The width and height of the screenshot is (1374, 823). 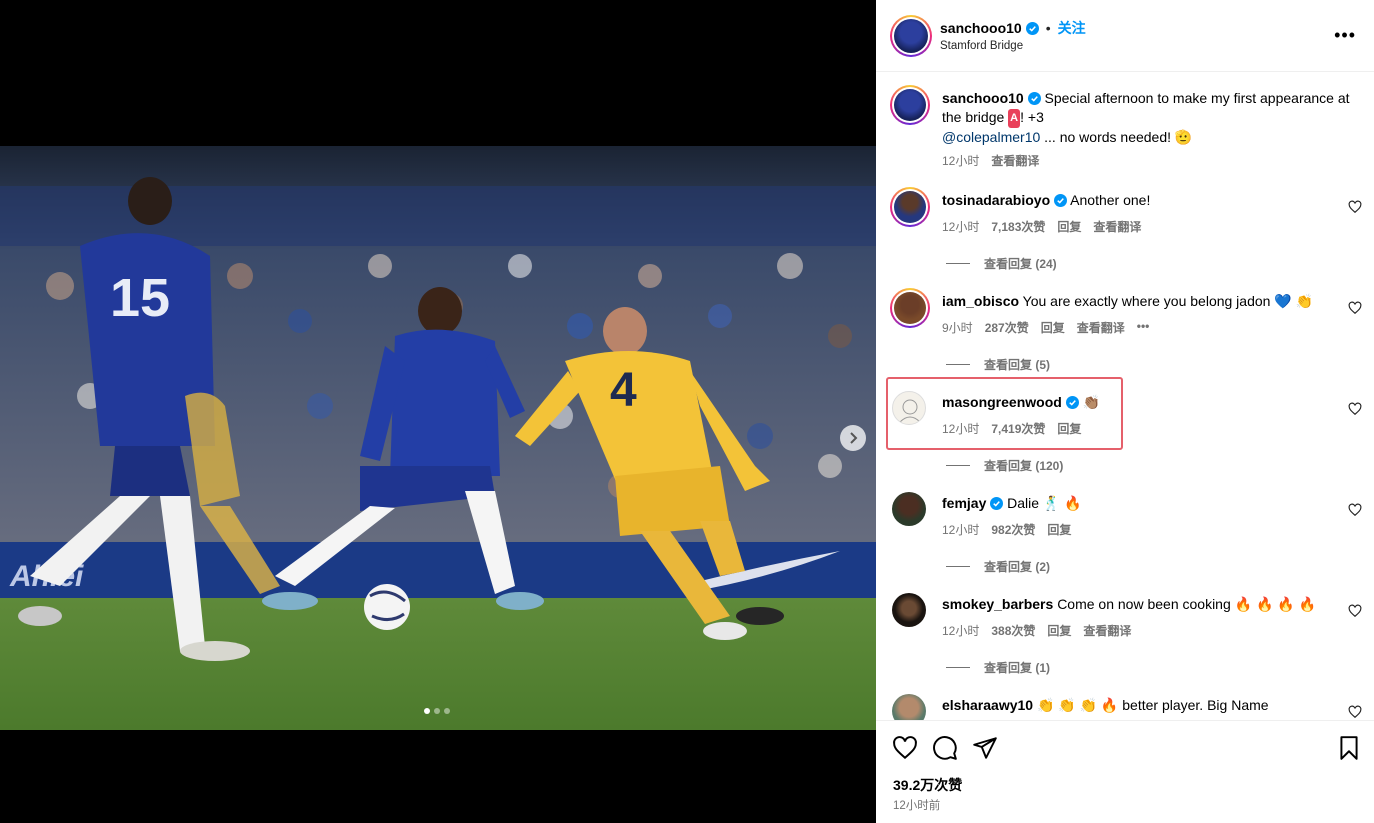 I want to click on header-username: sanchooo10, so click(x=981, y=28).